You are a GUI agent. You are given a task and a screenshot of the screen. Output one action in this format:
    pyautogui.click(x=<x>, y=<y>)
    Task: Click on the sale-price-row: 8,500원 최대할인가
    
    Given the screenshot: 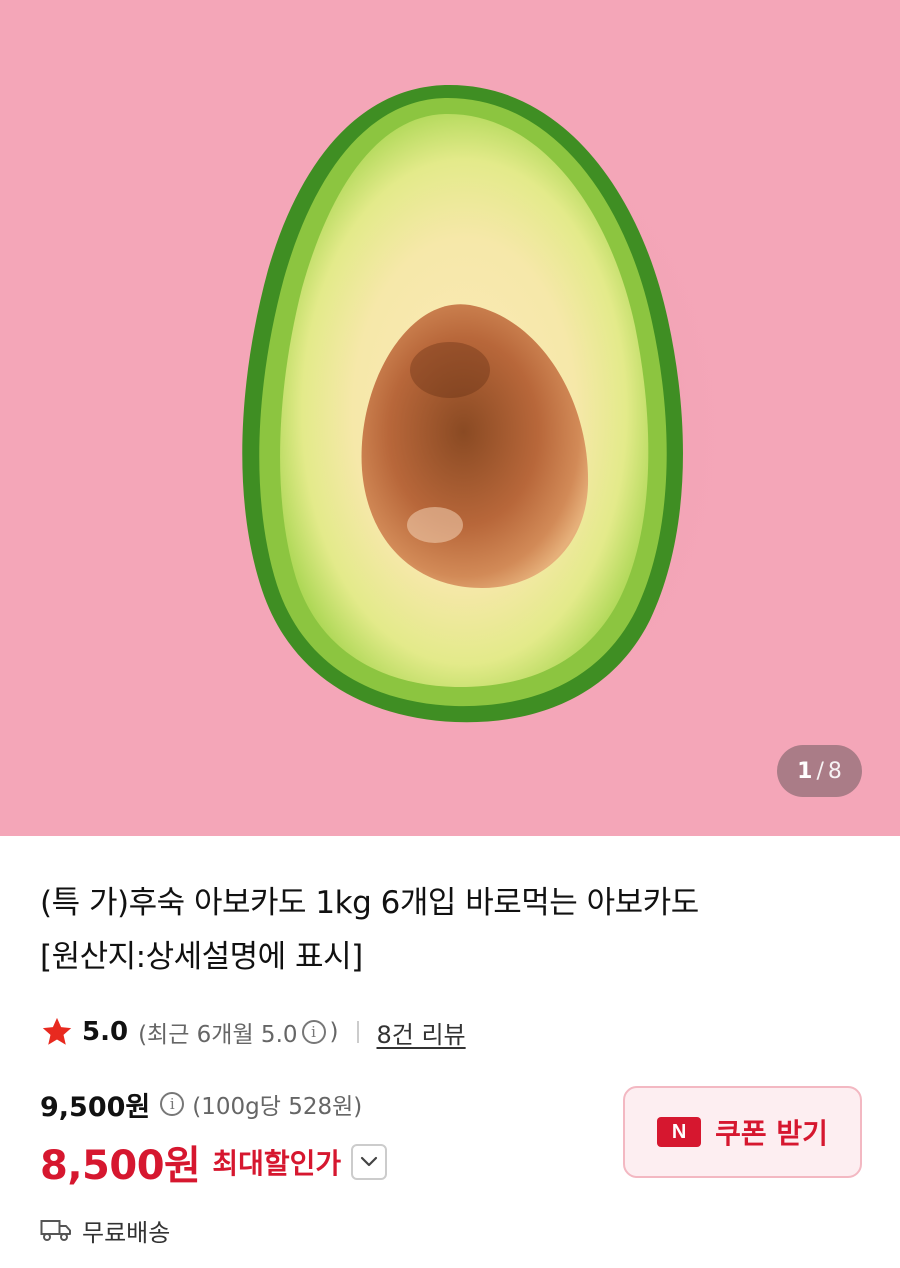 What is the action you would take?
    pyautogui.click(x=214, y=1162)
    